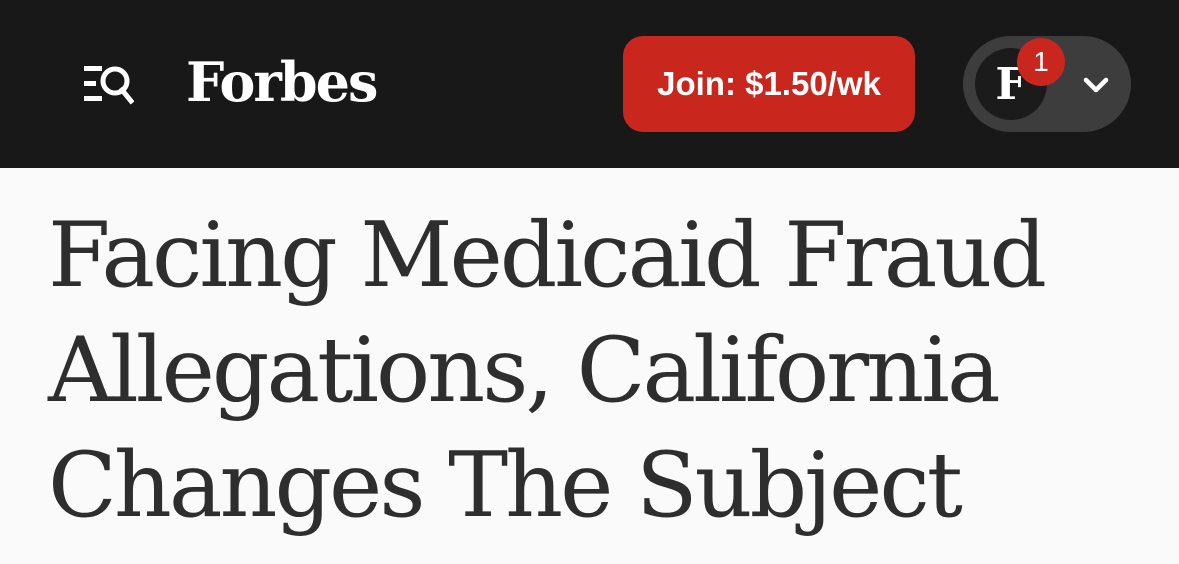 The image size is (1179, 564). I want to click on account-menu-button: F 1, so click(1047, 84).